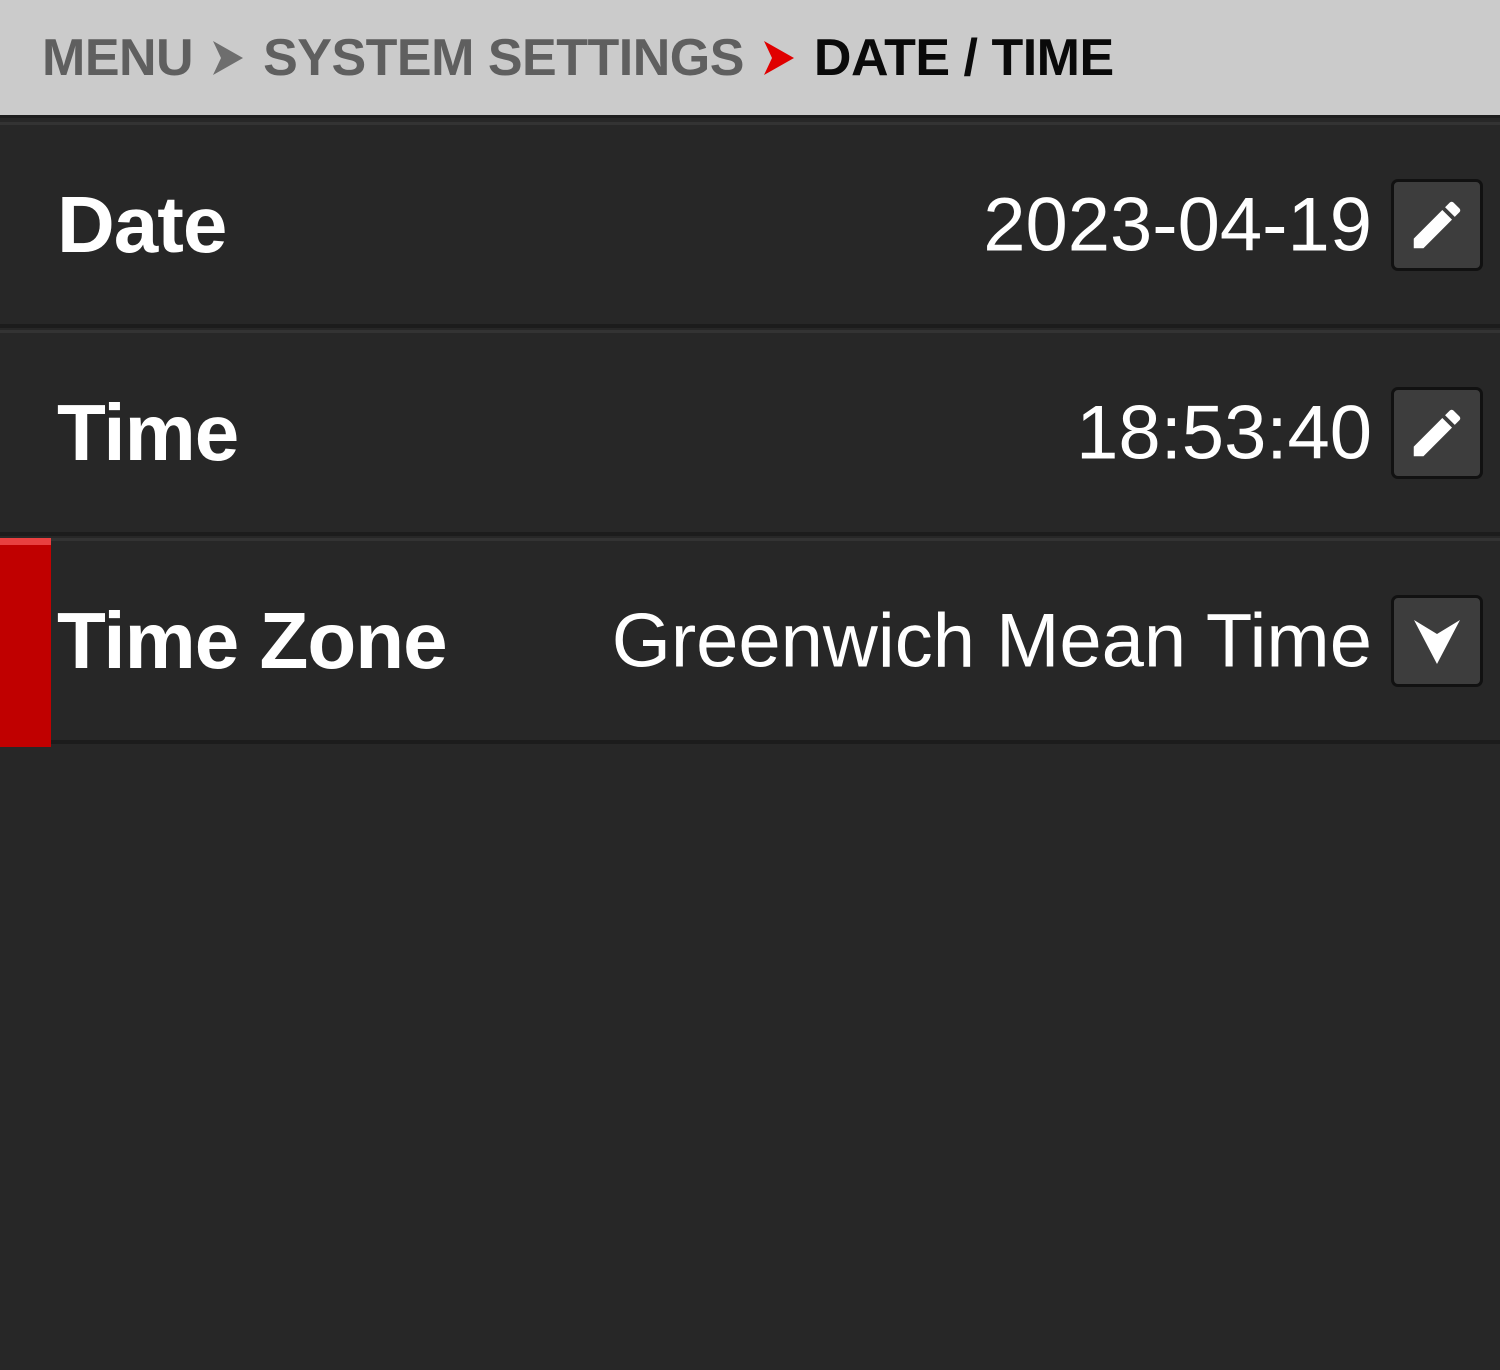  What do you see at coordinates (963, 57) in the screenshot?
I see `breadcrumb-date-time: DATE / TIME` at bounding box center [963, 57].